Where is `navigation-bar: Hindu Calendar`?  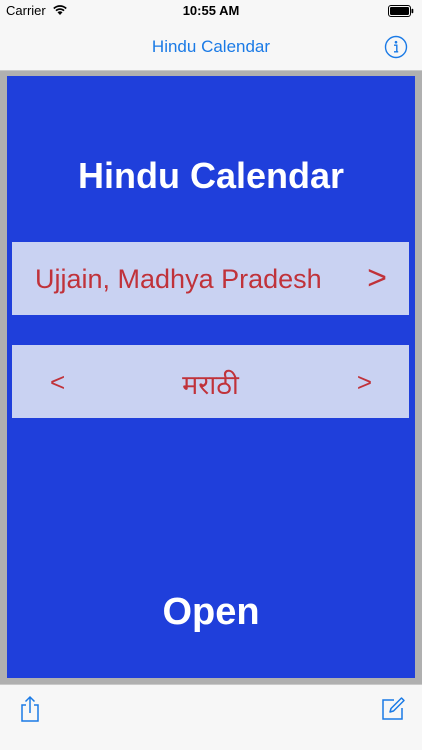
navigation-bar: Hindu Calendar is located at coordinates (211, 46).